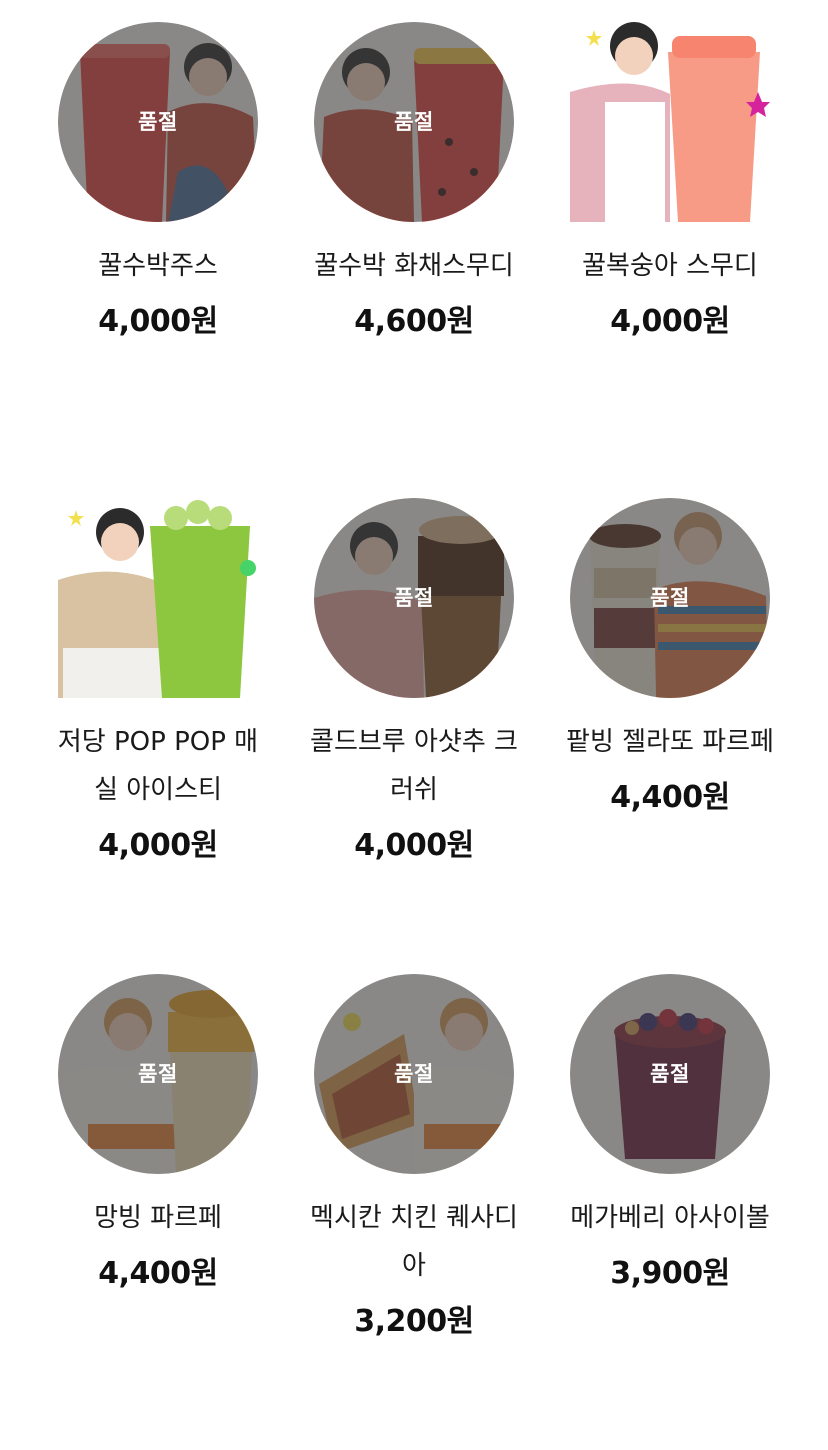  Describe the element at coordinates (158, 266) in the screenshot. I see `product-name: 꿀수박주스` at that location.